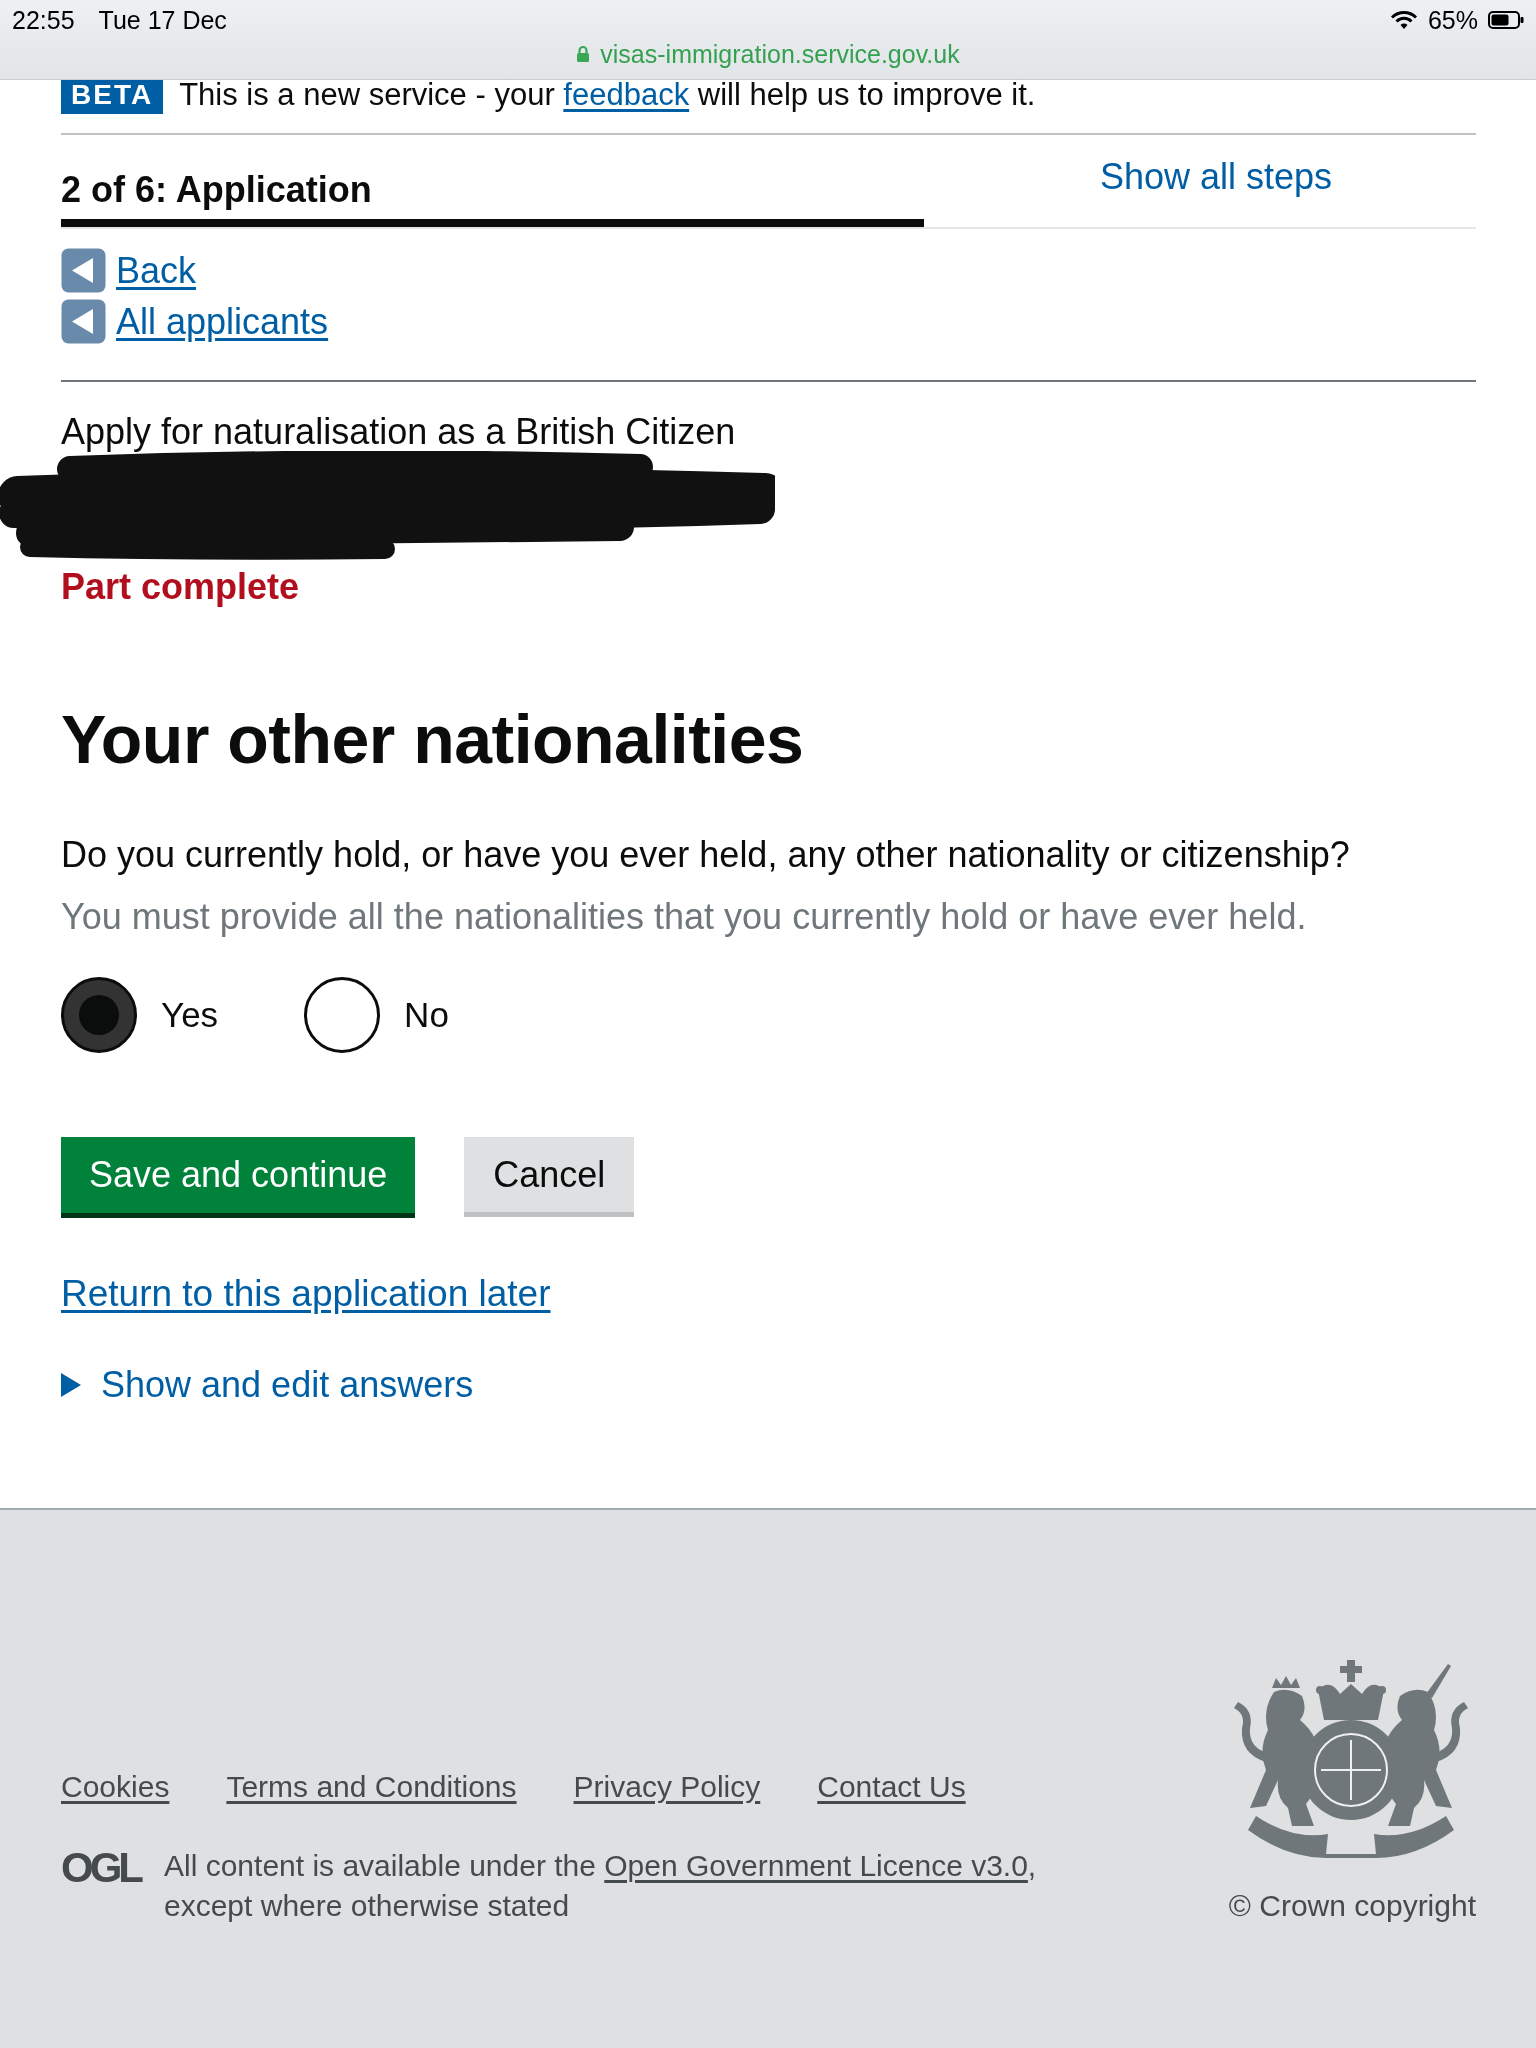 The height and width of the screenshot is (2048, 1536). I want to click on footer-link: Privacy Policy, so click(667, 1787).